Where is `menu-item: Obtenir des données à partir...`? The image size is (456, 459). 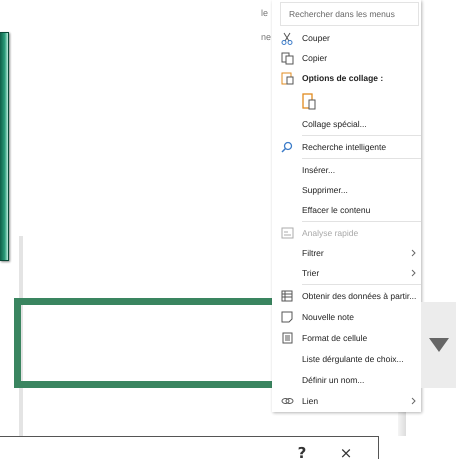
menu-item: Obtenir des données à partir... is located at coordinates (346, 296).